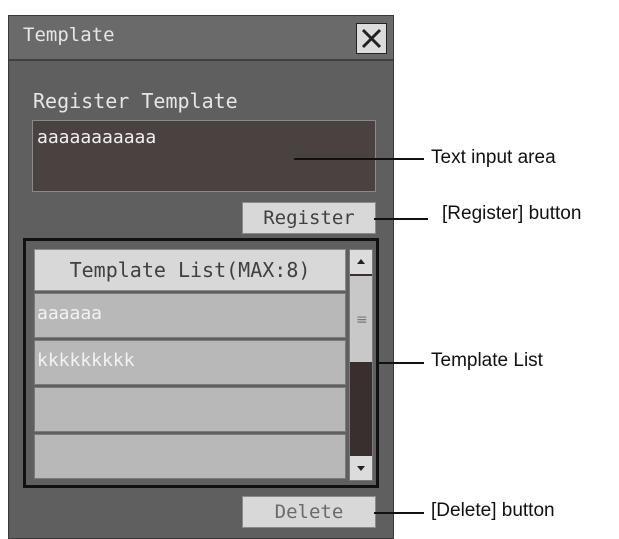 This screenshot has height=539, width=619. What do you see at coordinates (512, 213) in the screenshot?
I see `callout-register-button: [Register] button` at bounding box center [512, 213].